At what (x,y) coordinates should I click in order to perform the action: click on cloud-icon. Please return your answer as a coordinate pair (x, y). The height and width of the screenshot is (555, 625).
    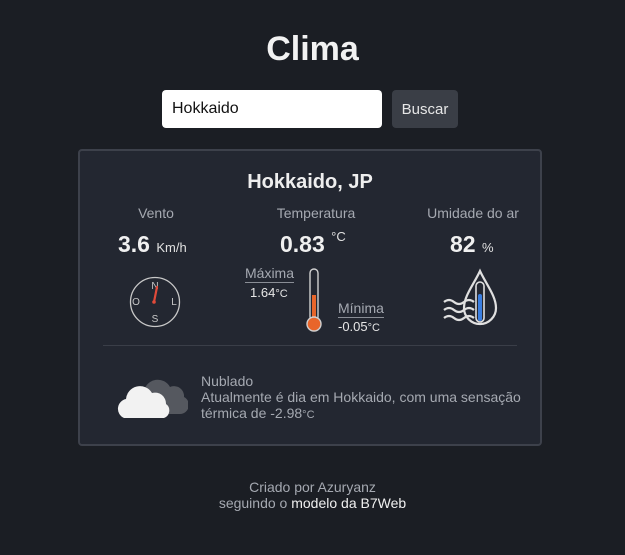
    Looking at the image, I should click on (152, 398).